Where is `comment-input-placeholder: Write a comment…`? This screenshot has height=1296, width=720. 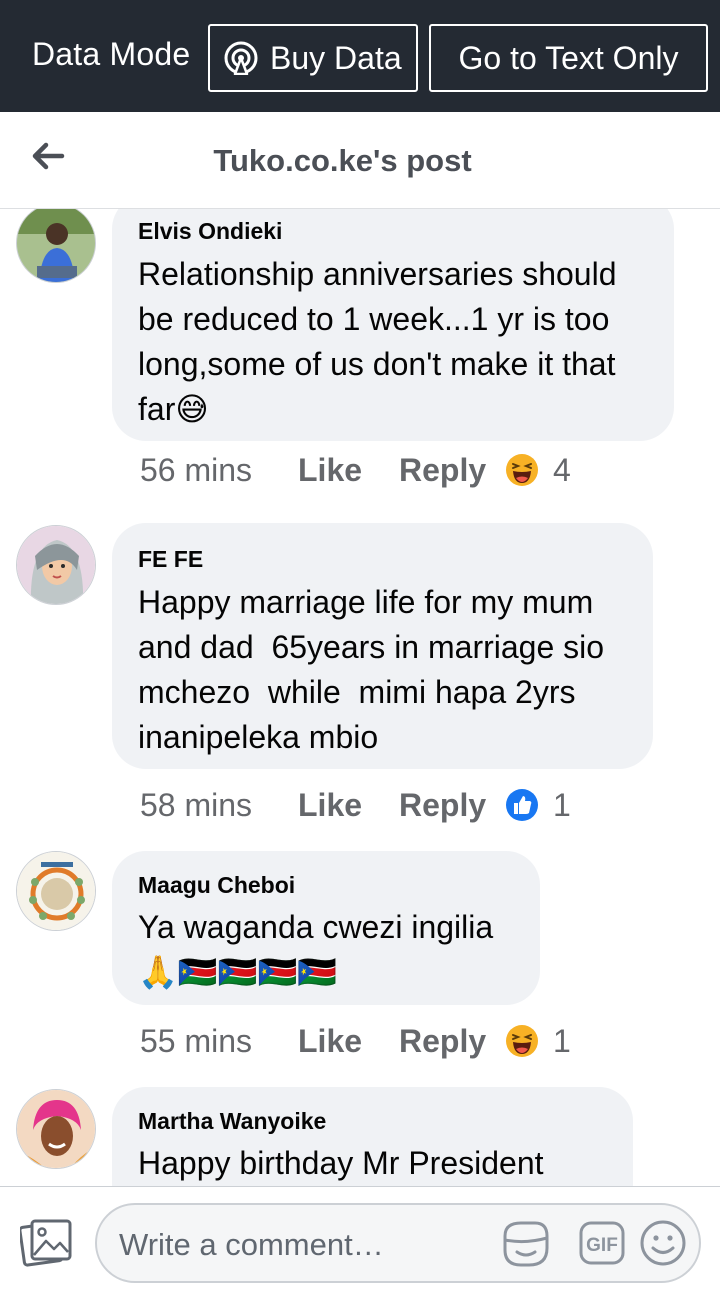 comment-input-placeholder: Write a comment… is located at coordinates (251, 1244).